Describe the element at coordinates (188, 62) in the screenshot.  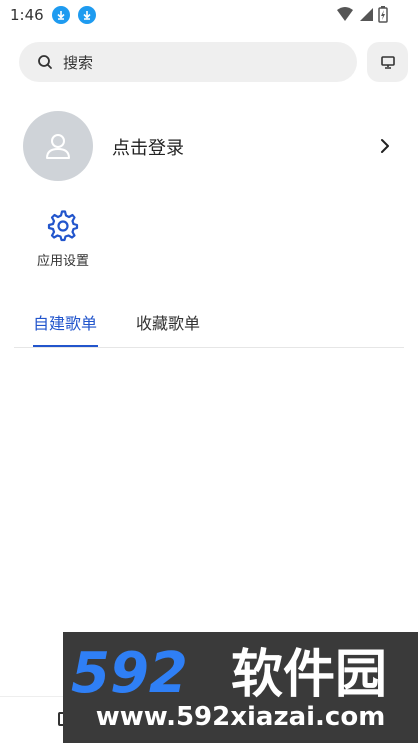
I see `search-input: 搜索` at that location.